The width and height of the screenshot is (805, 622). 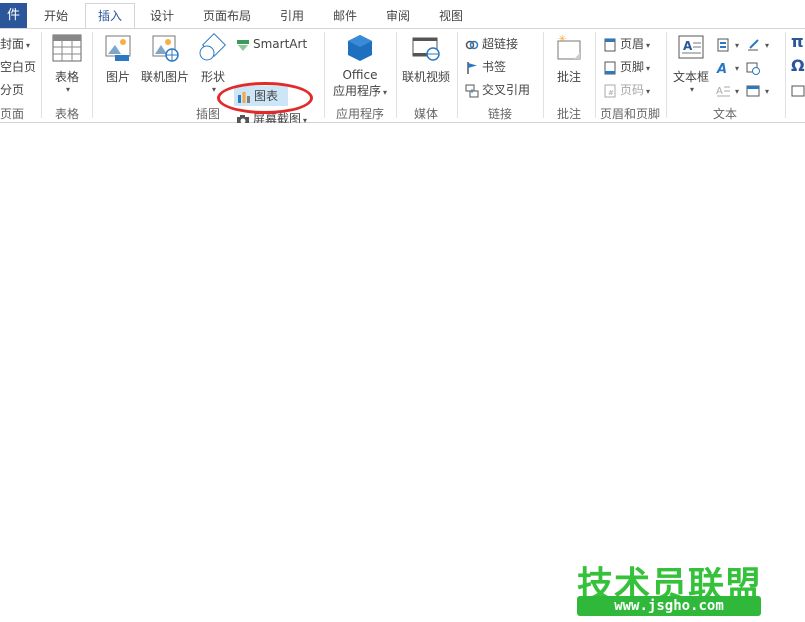 I want to click on group-label-illustrations: 插图, so click(x=207, y=114).